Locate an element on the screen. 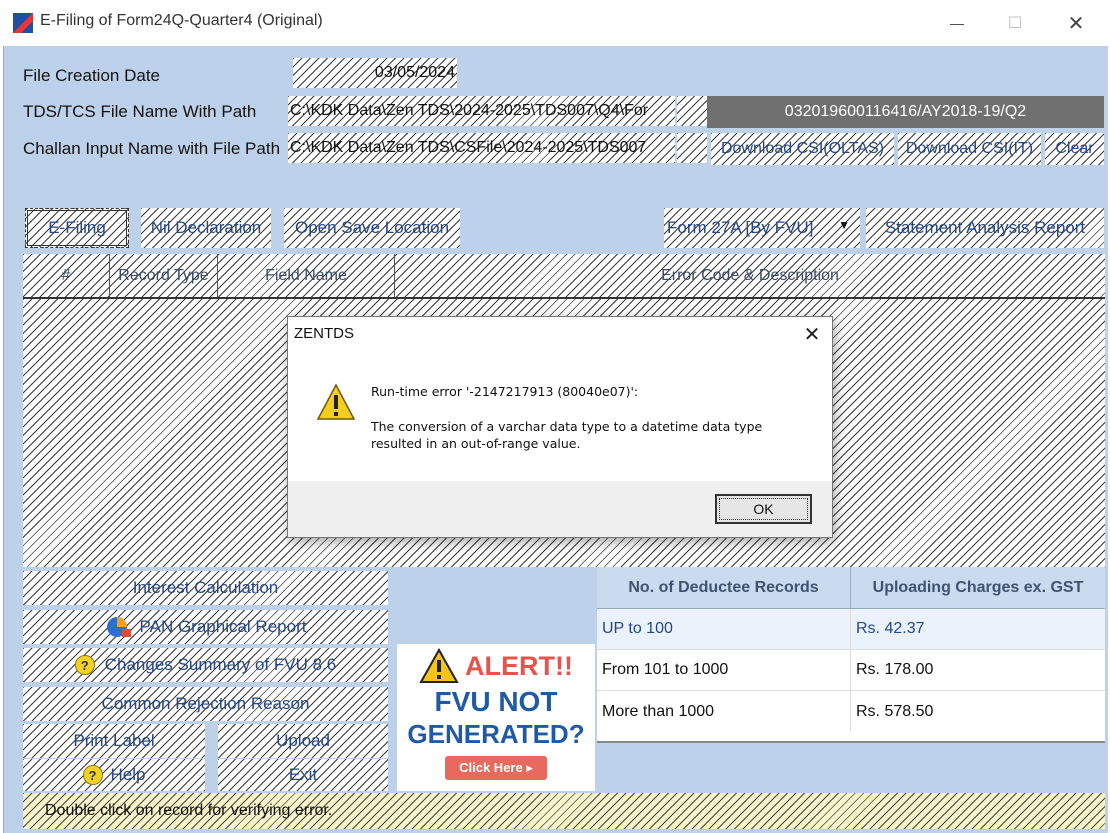 The height and width of the screenshot is (833, 1110). charge-cell: Rs. 42.37 is located at coordinates (890, 628).